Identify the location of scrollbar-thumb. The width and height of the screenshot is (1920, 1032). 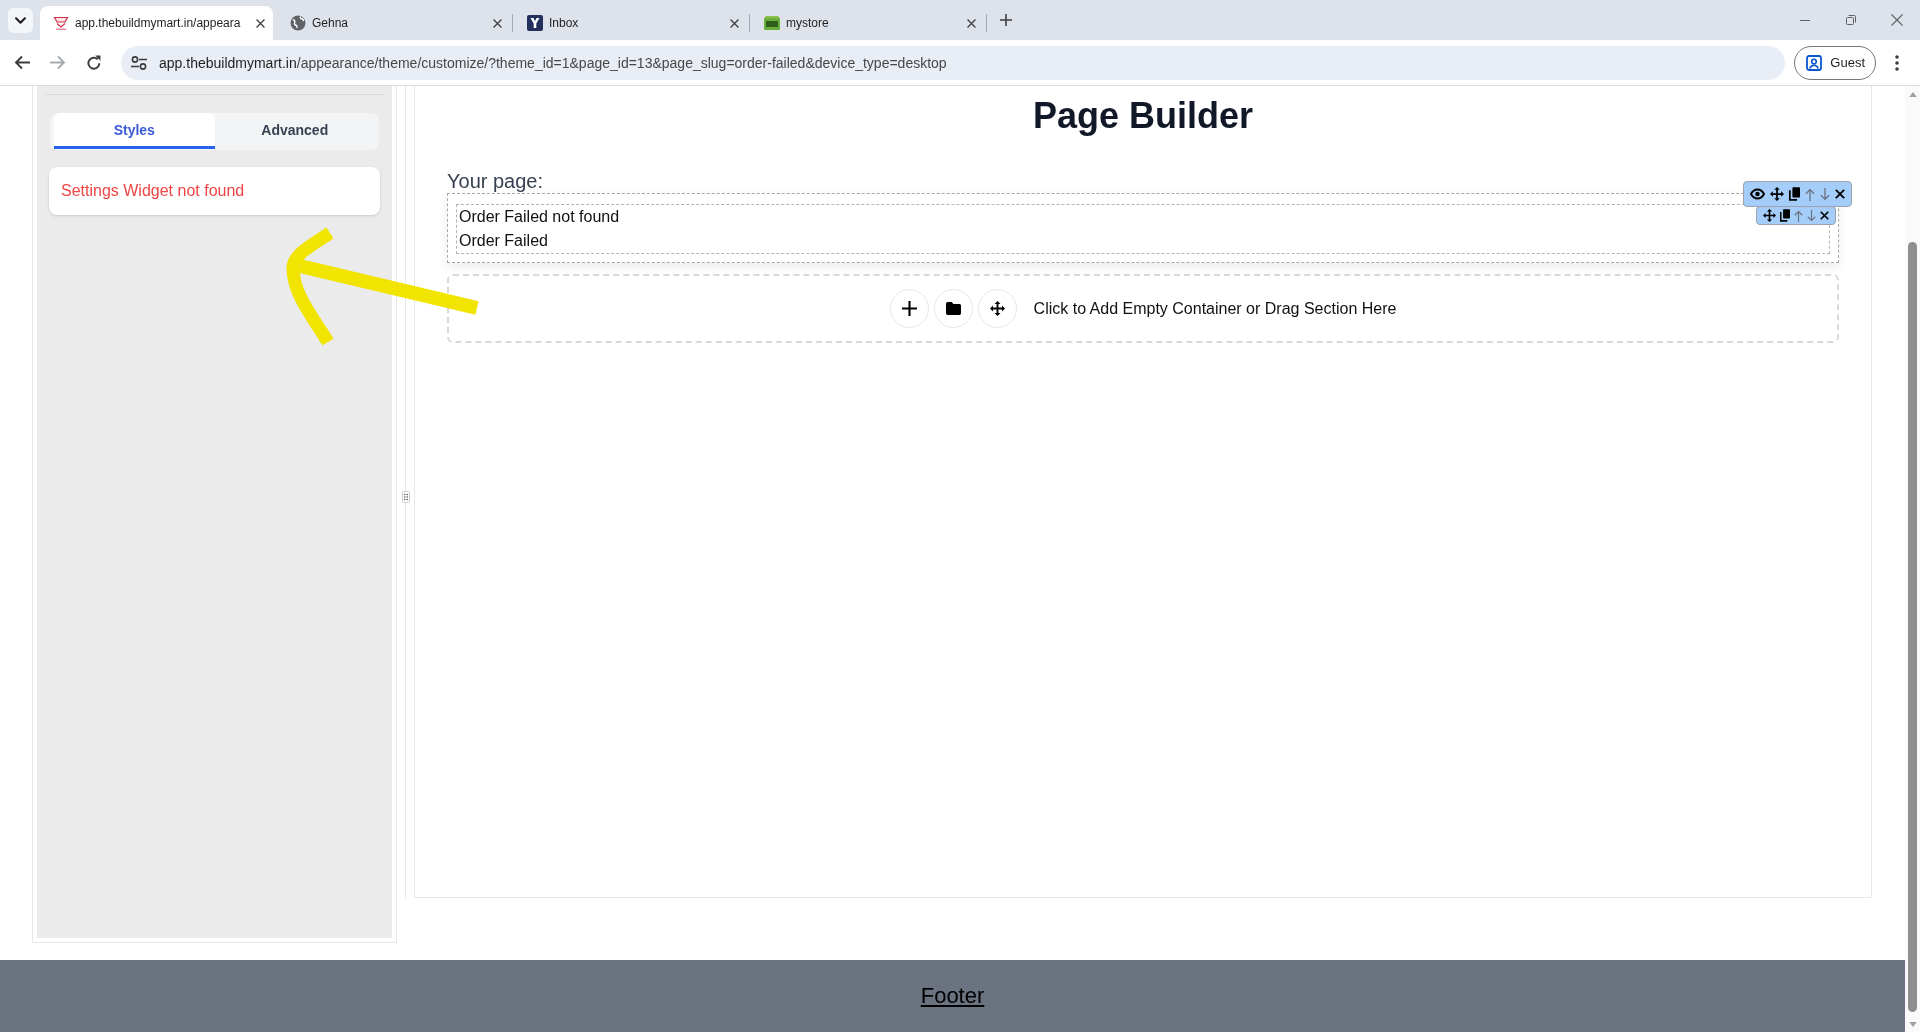
(1912, 627).